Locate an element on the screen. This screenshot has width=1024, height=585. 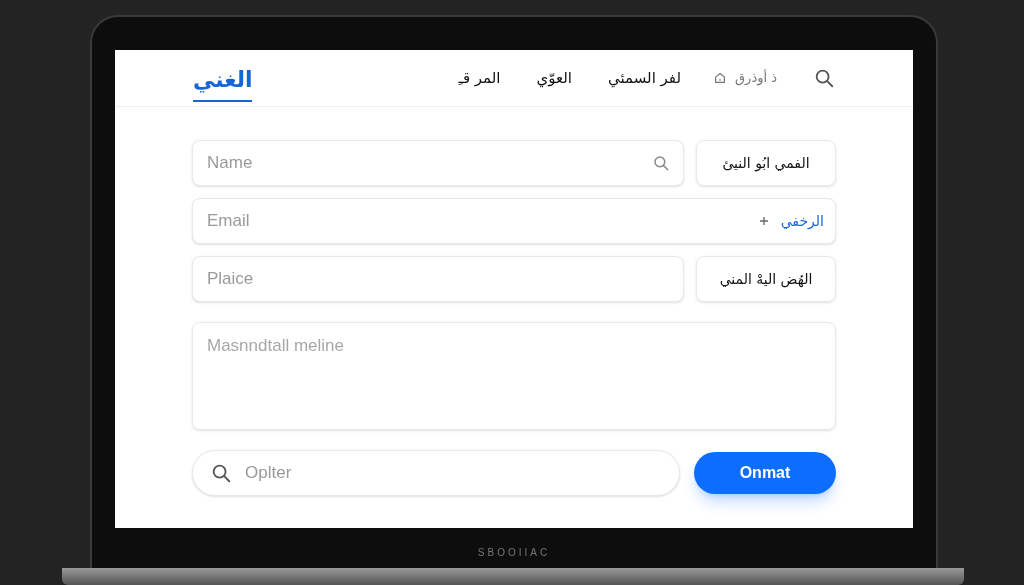
field-label: الهُض اليهْ المني is located at coordinates (766, 279).